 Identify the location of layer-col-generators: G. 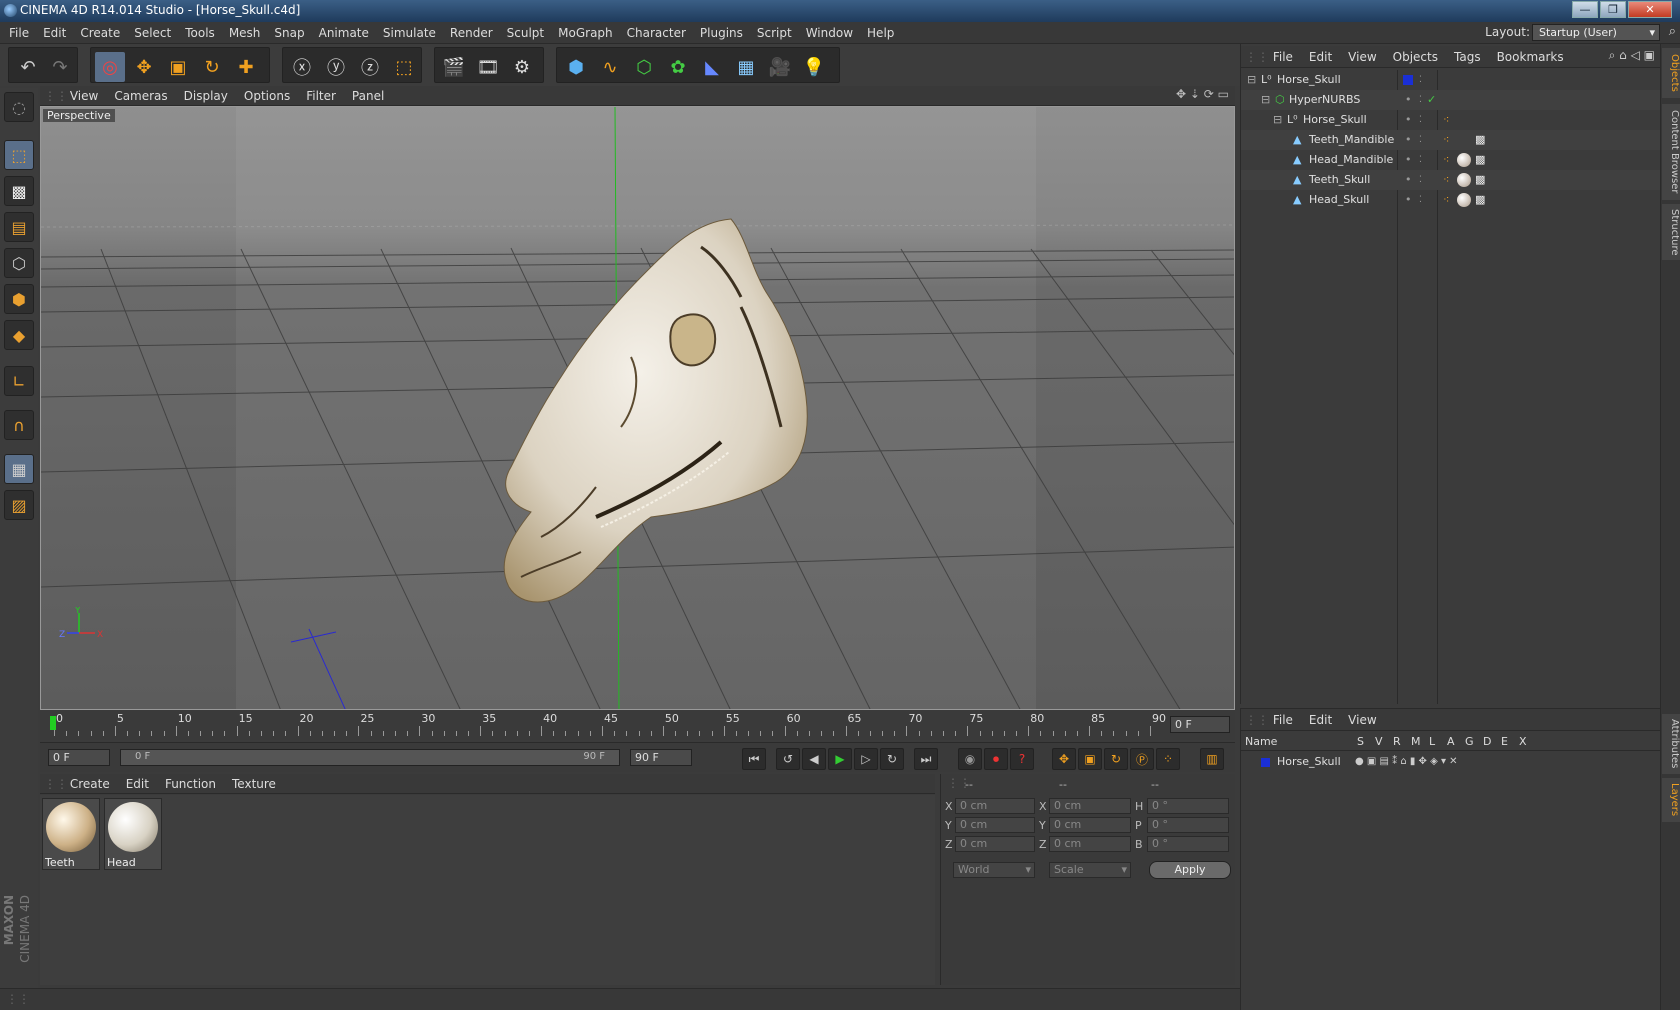
(1469, 741).